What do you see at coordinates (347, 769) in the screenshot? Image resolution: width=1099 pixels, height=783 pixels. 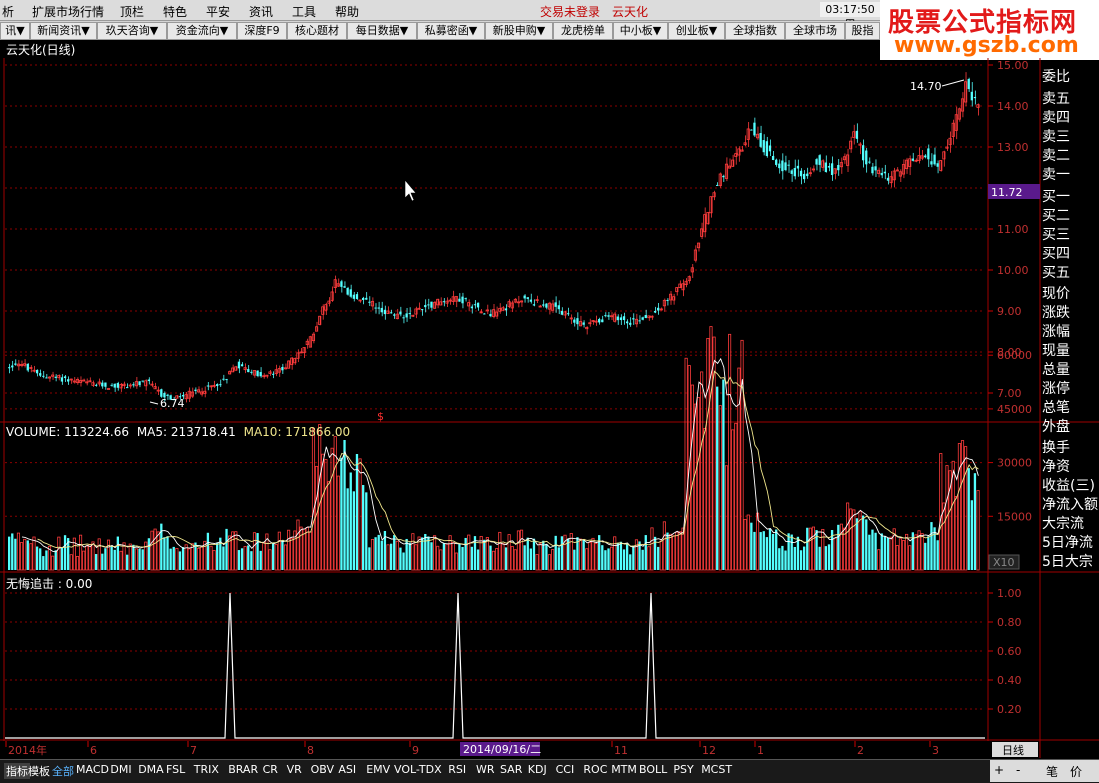 I see `indicator-tab: ASI` at bounding box center [347, 769].